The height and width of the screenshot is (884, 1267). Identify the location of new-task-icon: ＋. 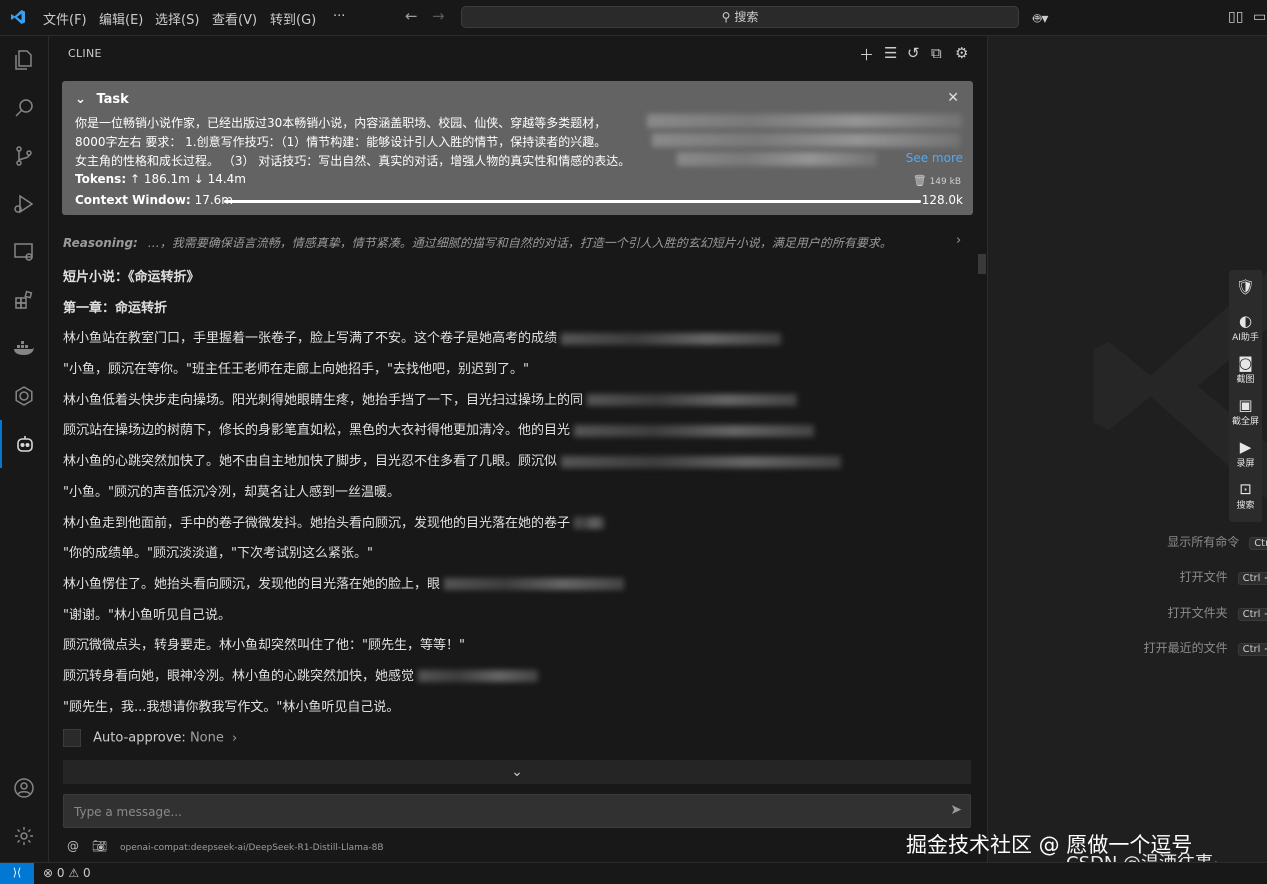
(866, 54).